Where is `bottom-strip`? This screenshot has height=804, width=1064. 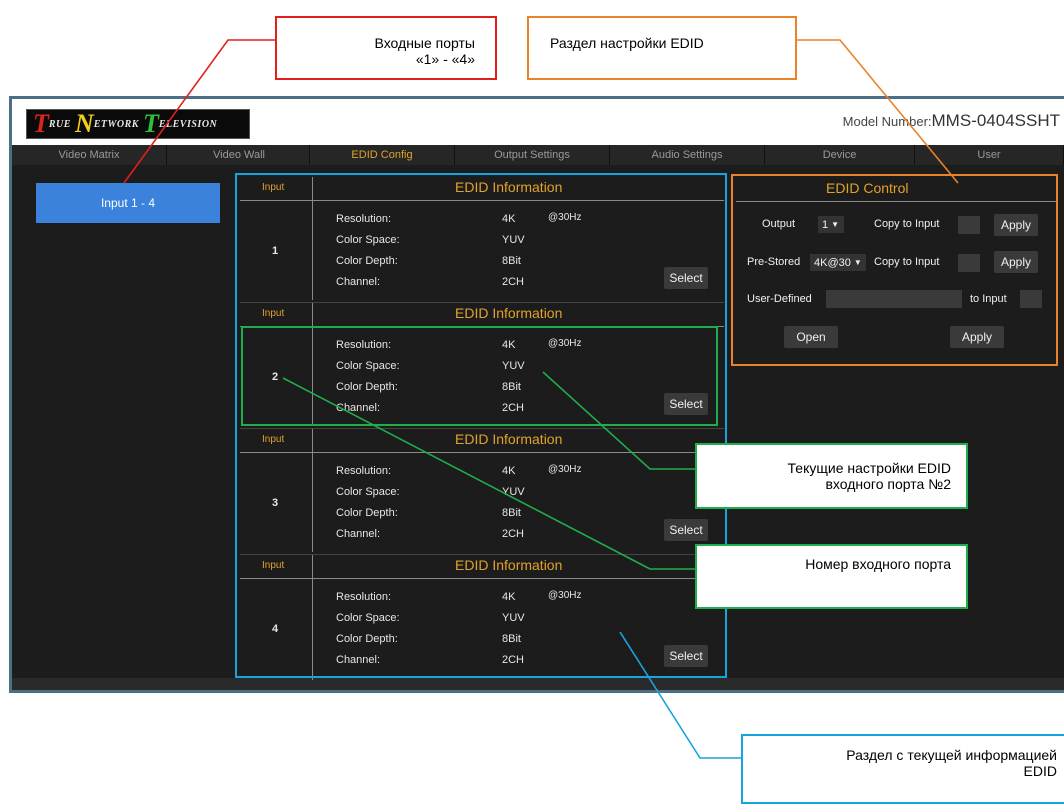 bottom-strip is located at coordinates (538, 684).